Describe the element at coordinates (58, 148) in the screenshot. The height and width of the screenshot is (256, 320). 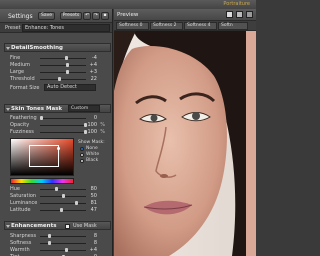
I see `color-dropper` at that location.